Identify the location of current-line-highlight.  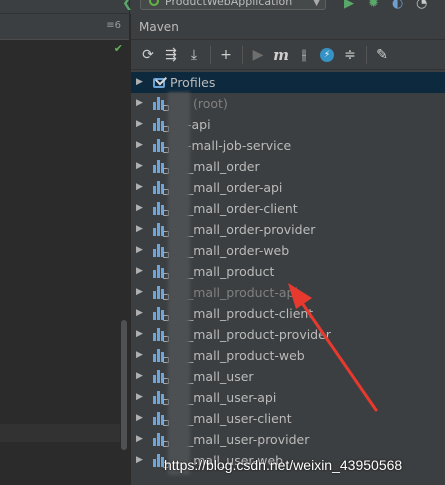
(60, 433).